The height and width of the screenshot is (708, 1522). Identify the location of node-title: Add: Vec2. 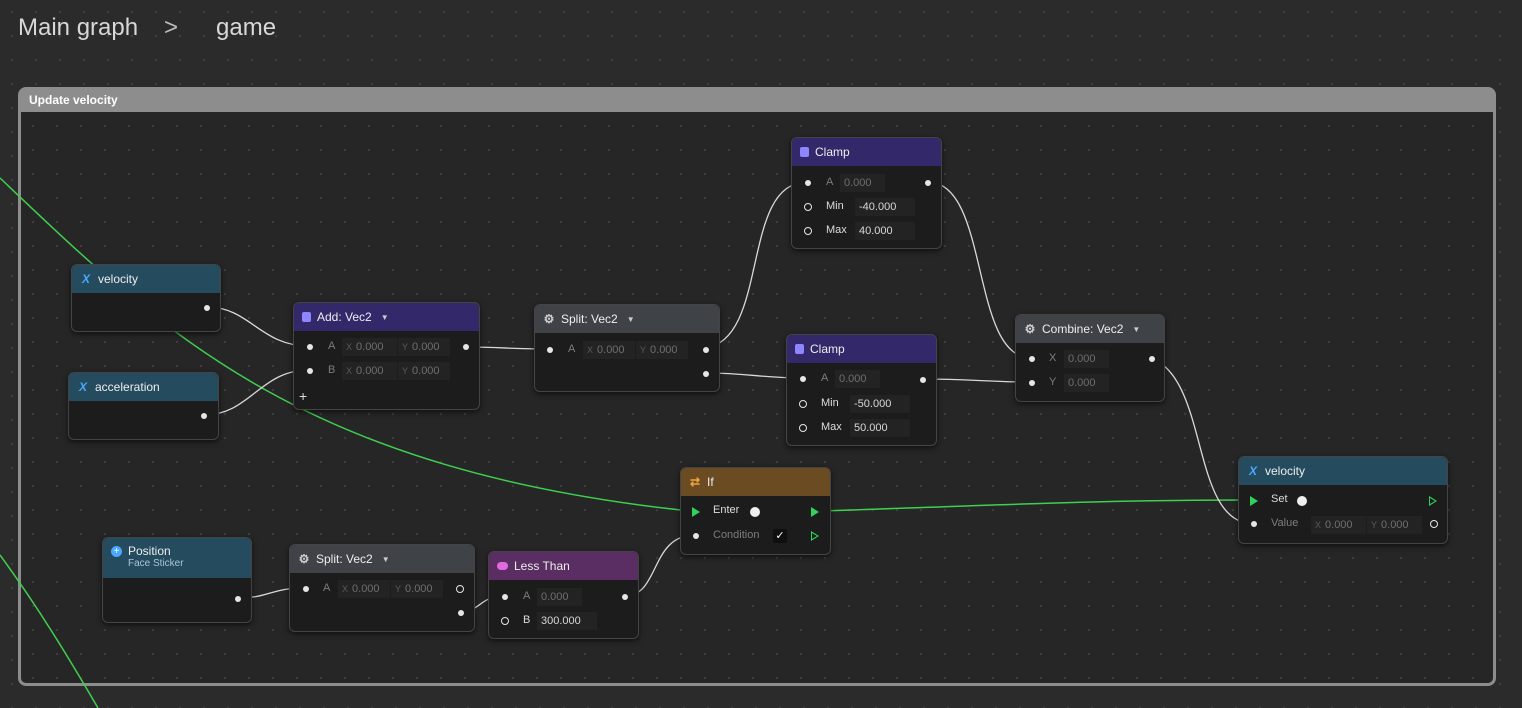
(344, 317).